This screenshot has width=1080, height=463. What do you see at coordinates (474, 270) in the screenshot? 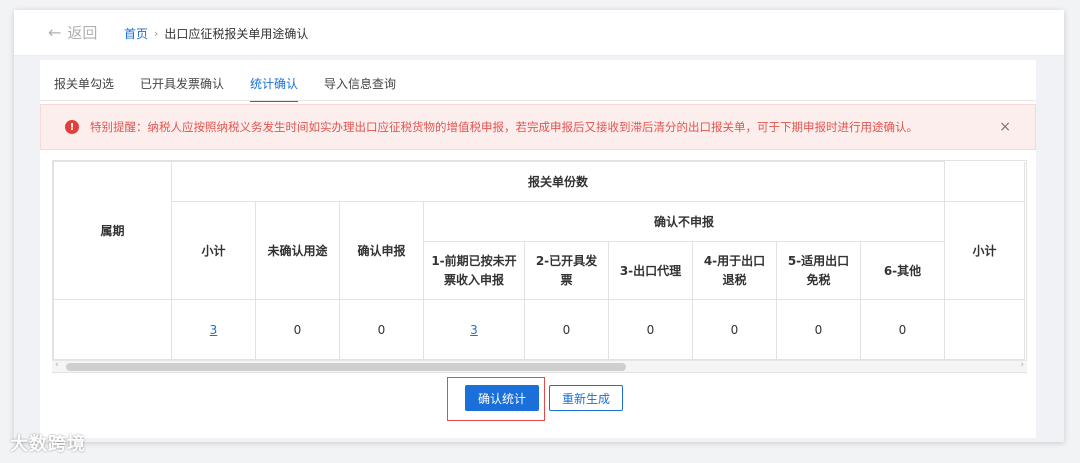
I see `header-col-1: 1-前期已按未开票收入申报` at bounding box center [474, 270].